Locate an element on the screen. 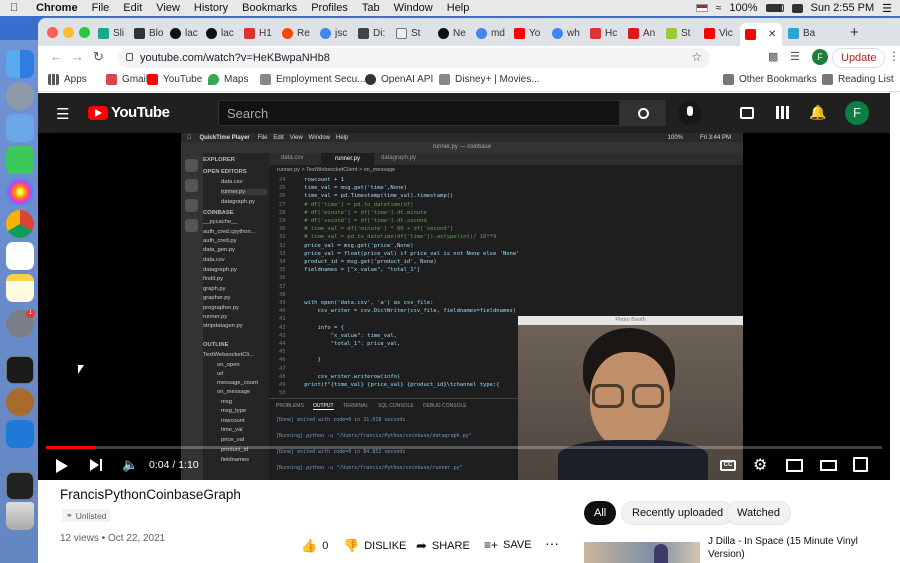 This screenshot has height=563, width=900. minimize-window-button is located at coordinates (68, 32).